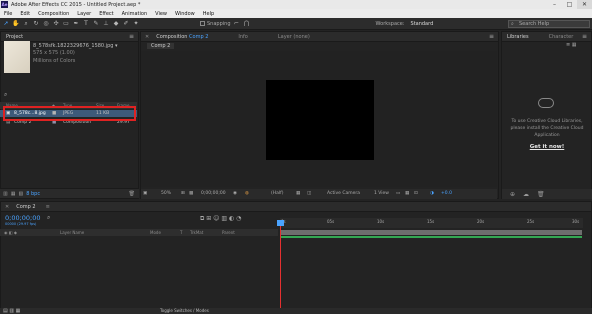 The image size is (592, 314). I want to click on menu-view: View, so click(161, 14).